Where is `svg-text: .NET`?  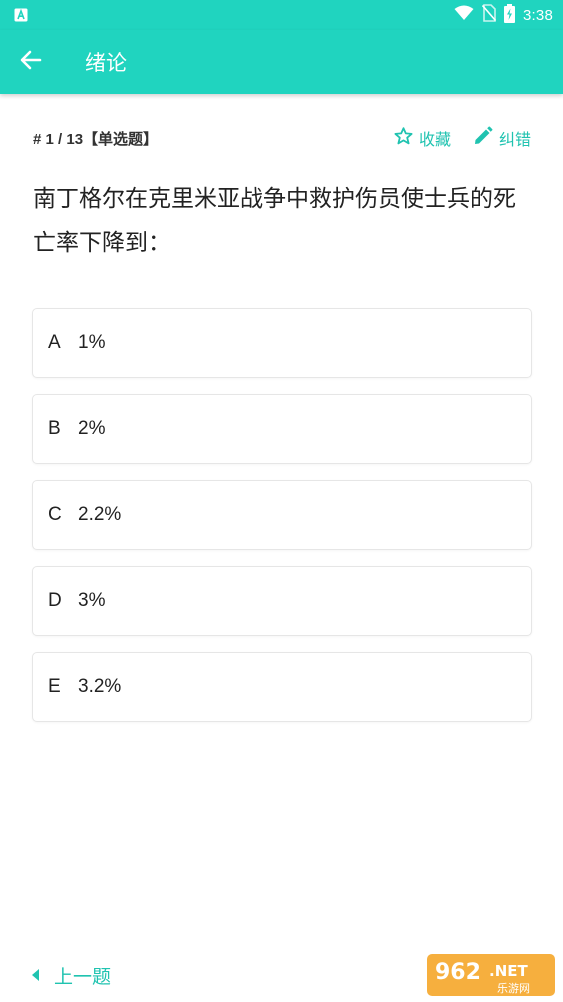 svg-text: .NET is located at coordinates (508, 971).